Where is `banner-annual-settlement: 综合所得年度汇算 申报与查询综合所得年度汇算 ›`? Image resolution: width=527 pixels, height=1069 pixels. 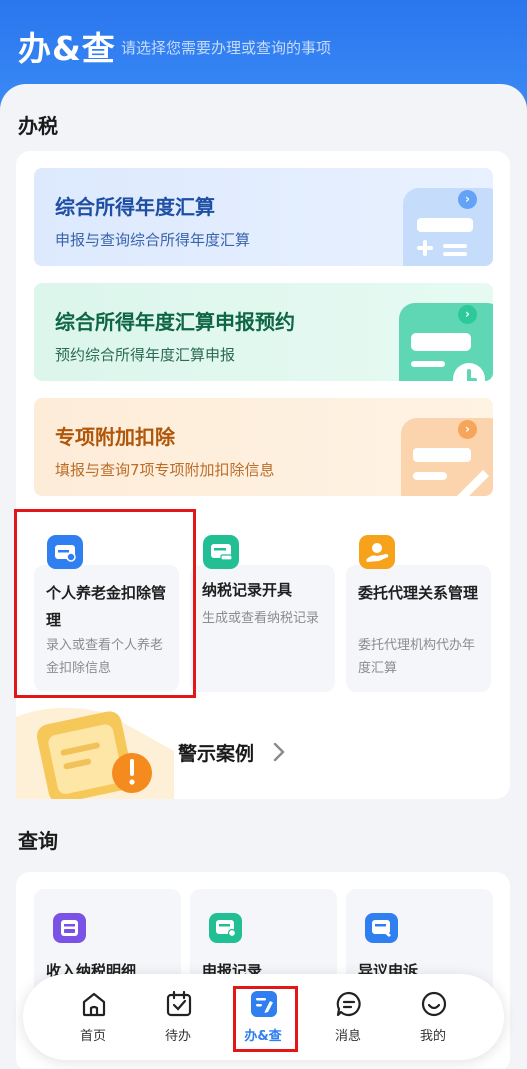
banner-annual-settlement: 综合所得年度汇算 申报与查询综合所得年度汇算 › is located at coordinates (263, 217).